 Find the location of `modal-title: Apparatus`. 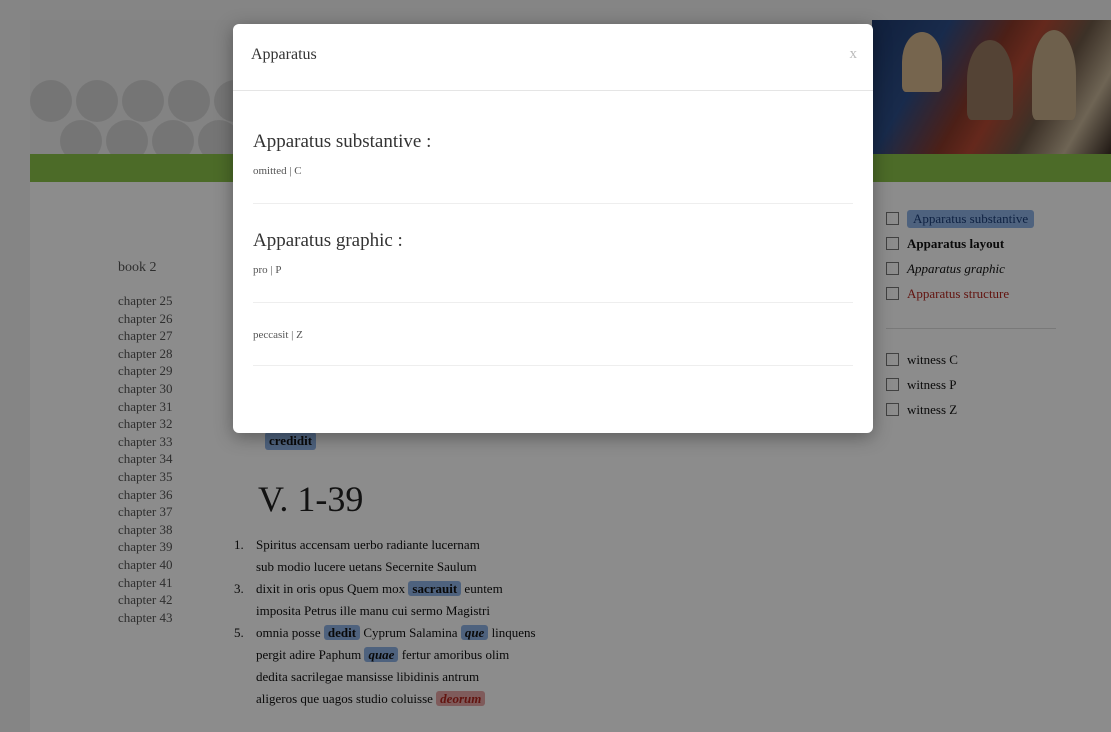

modal-title: Apparatus is located at coordinates (284, 54).